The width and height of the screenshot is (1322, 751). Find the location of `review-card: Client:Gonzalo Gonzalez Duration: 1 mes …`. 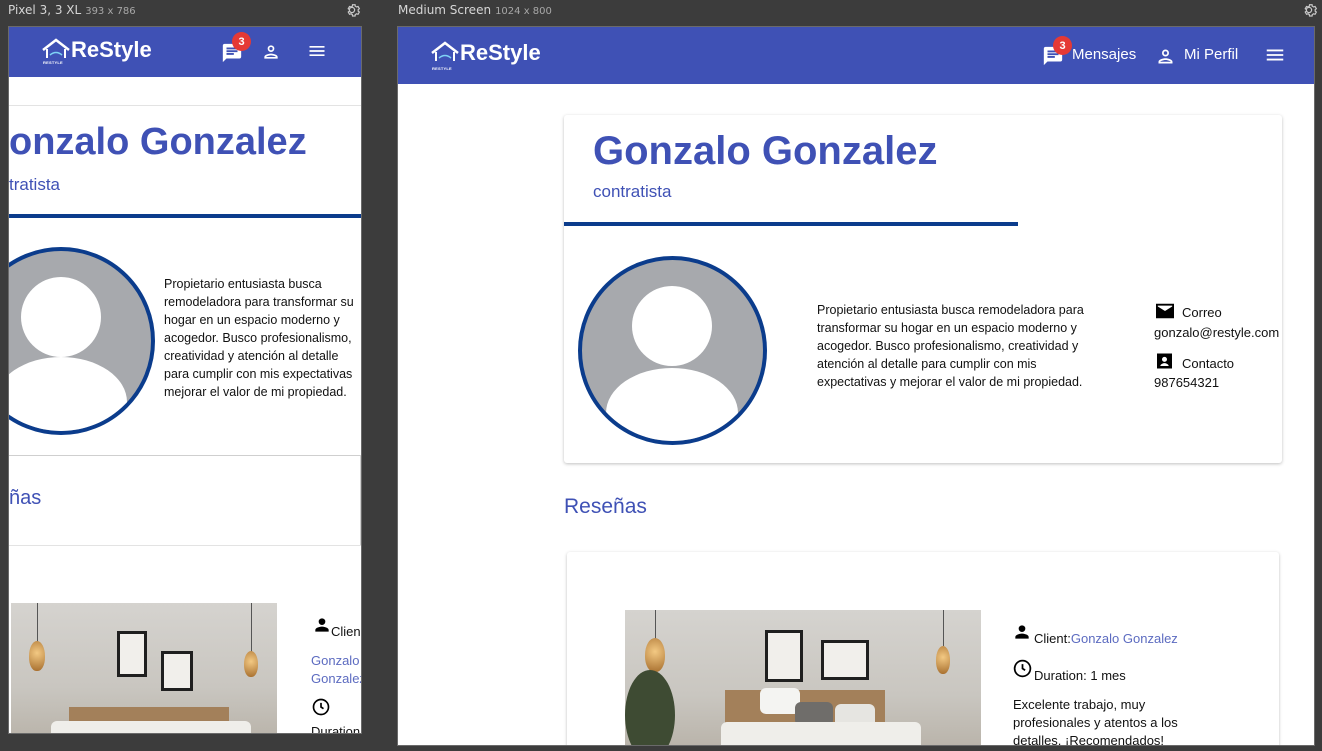

review-card: Client:Gonzalo Gonzalez Duration: 1 mes … is located at coordinates (923, 649).